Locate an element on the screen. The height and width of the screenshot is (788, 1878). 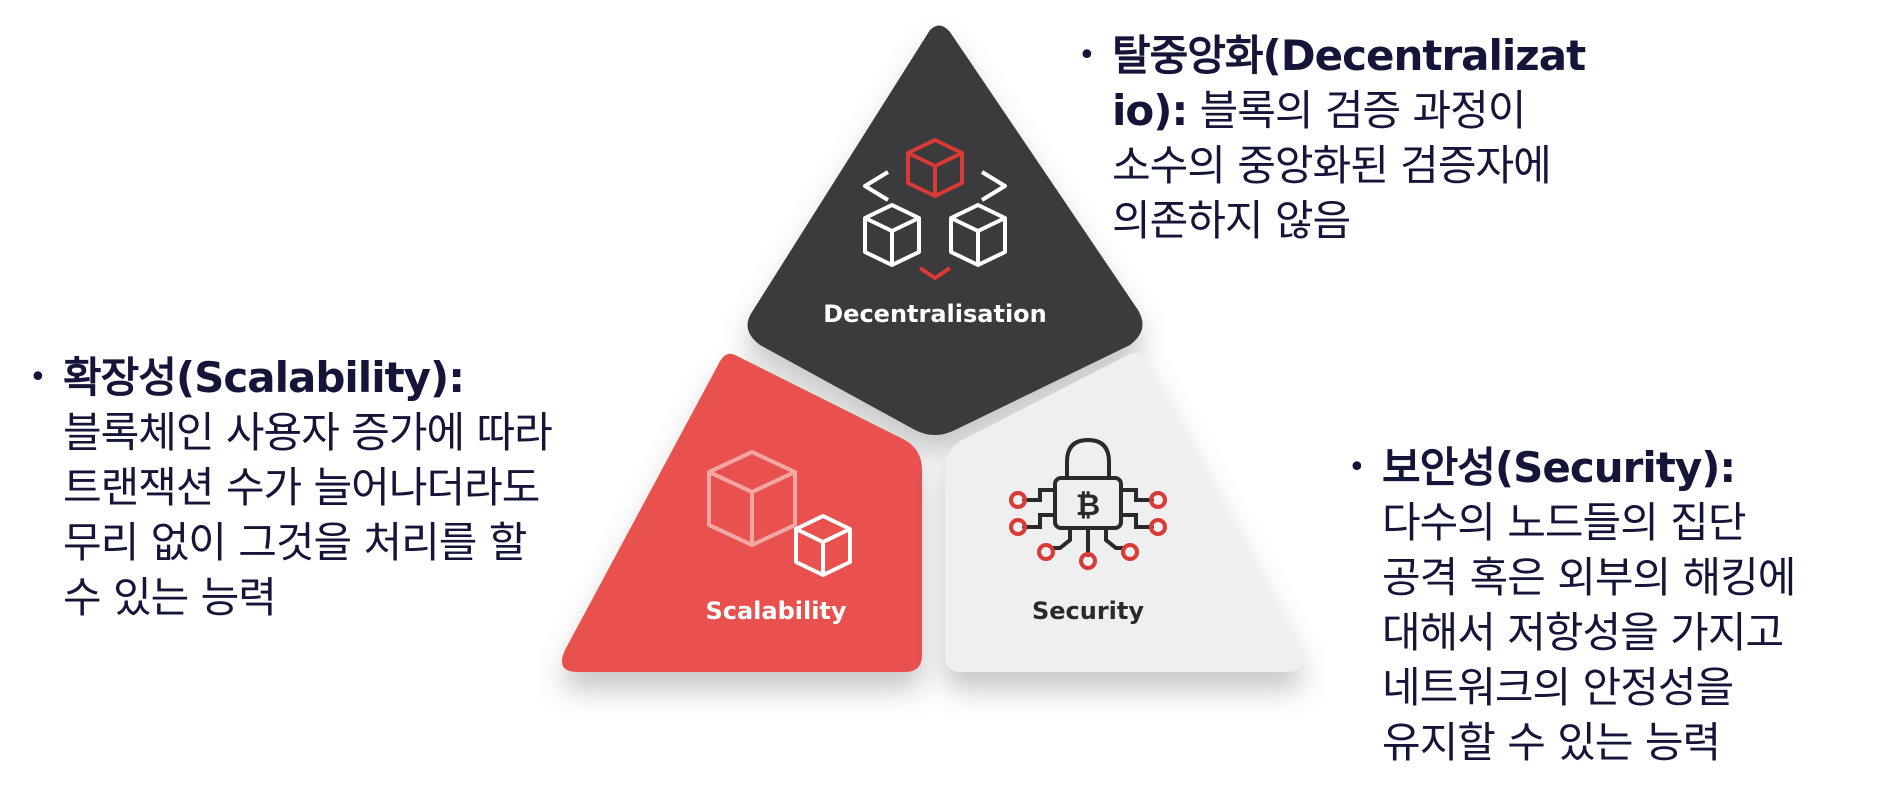
decentralization-title: 탈중앙화(Decentralizat is located at coordinates (1349, 55).